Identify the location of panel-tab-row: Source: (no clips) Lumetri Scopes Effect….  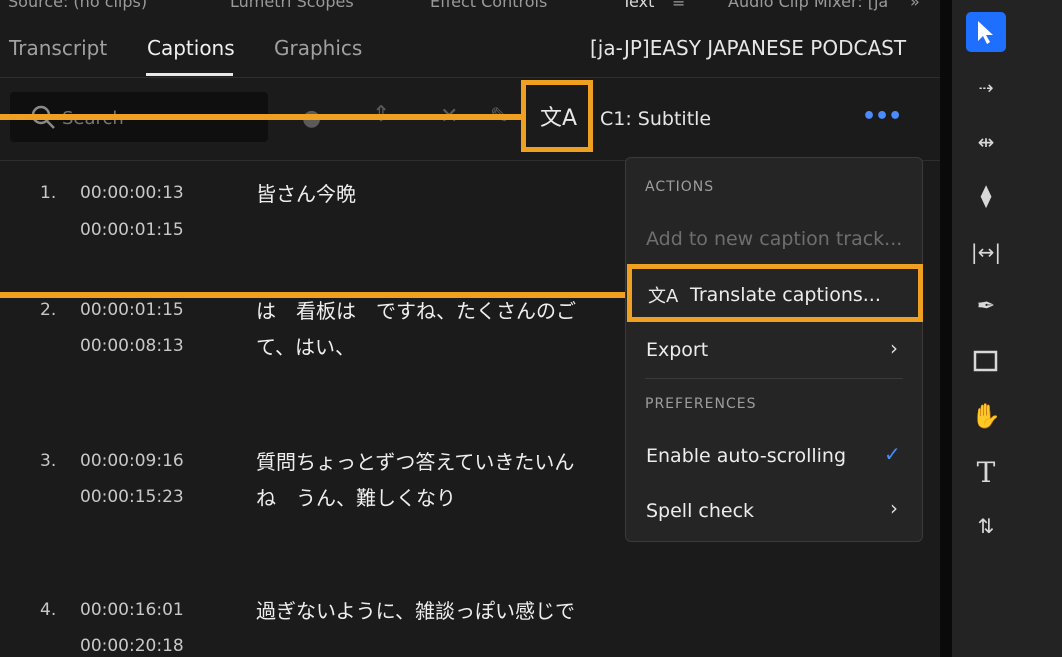
(472, 8).